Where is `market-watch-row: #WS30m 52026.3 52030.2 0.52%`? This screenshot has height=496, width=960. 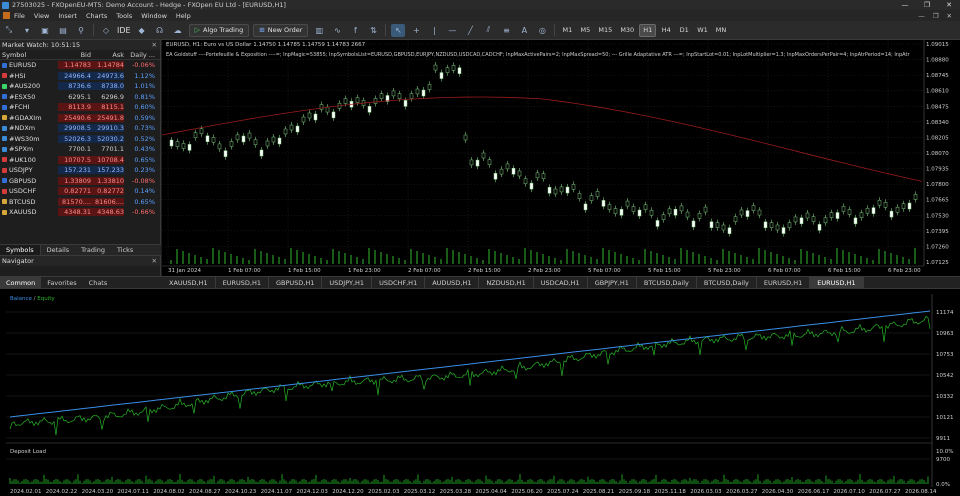
market-watch-row: #WS30m 52026.3 52030.2 0.52% is located at coordinates (80, 139).